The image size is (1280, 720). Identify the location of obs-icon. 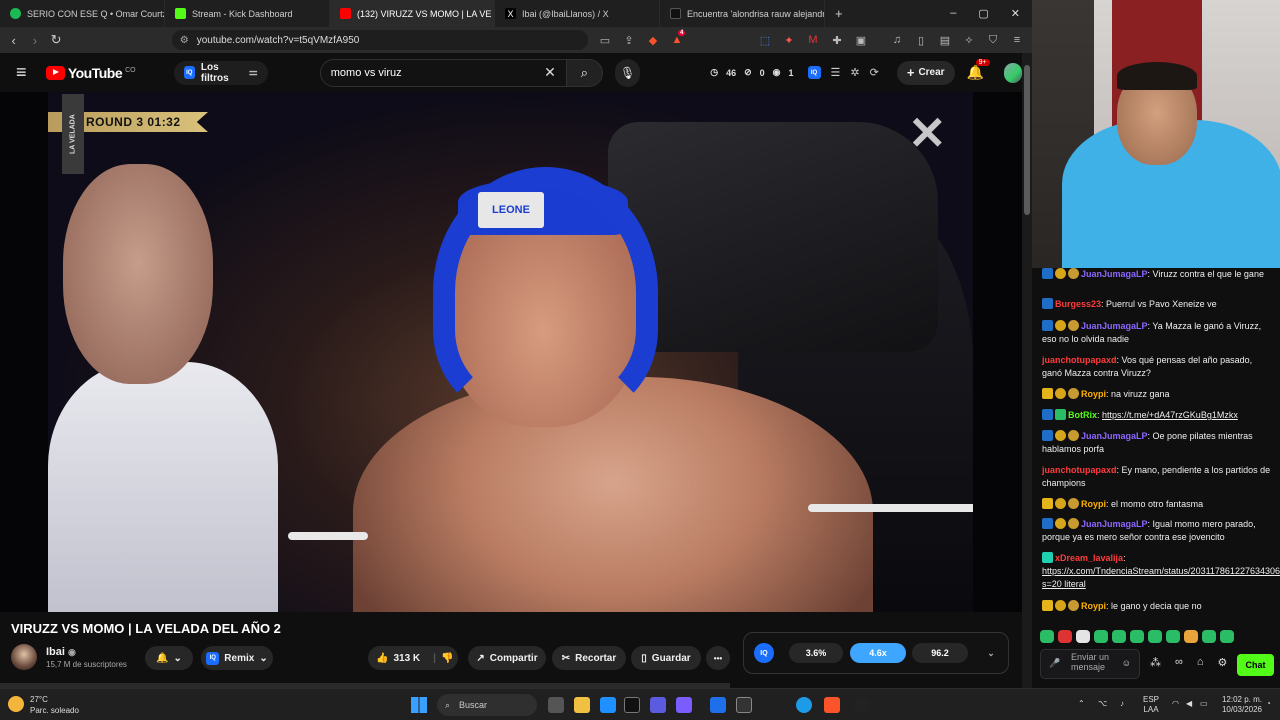
(862, 705).